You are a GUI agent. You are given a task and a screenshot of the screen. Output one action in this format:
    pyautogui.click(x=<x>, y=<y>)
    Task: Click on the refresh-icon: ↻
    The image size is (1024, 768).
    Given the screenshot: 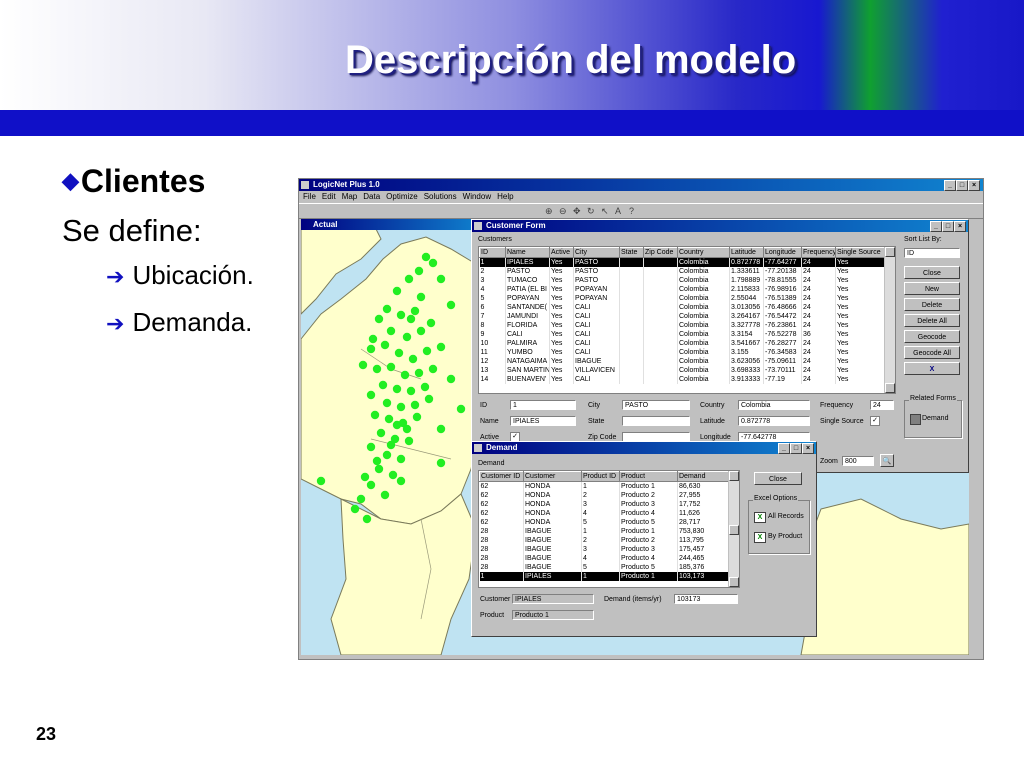 What is the action you would take?
    pyautogui.click(x=591, y=211)
    